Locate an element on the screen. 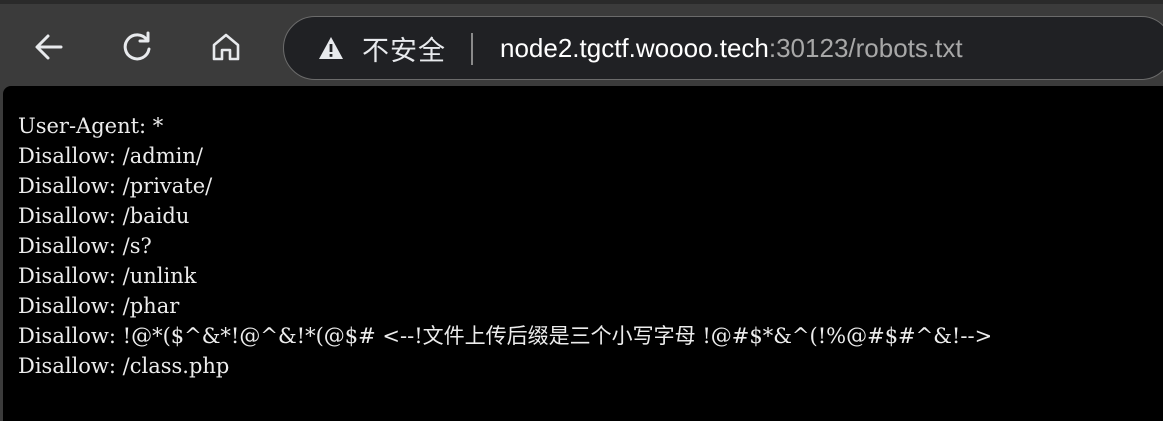  back-button is located at coordinates (49, 47).